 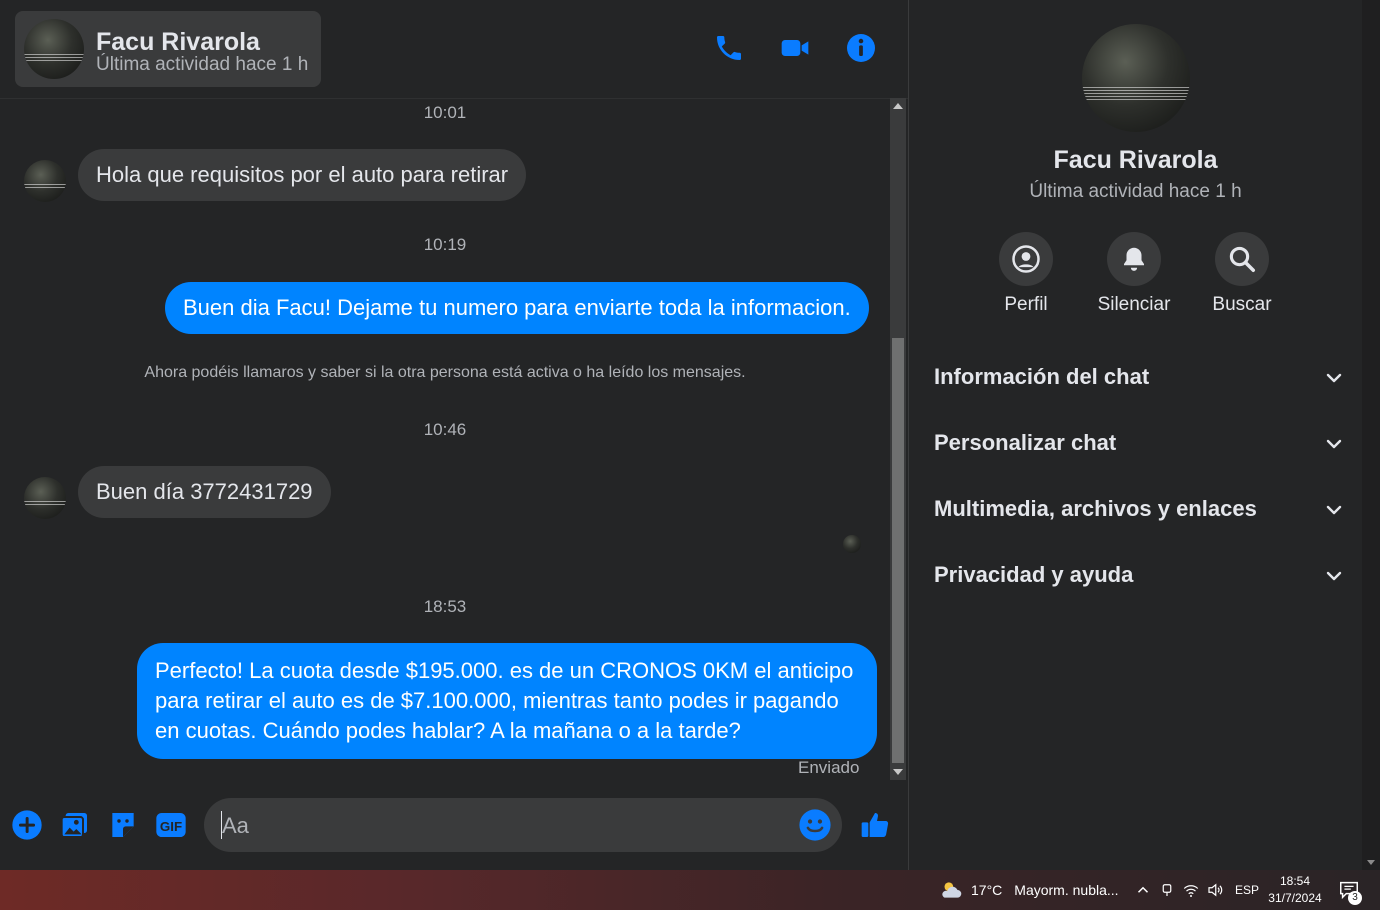 I want to click on temperature: 17°C, so click(x=987, y=890).